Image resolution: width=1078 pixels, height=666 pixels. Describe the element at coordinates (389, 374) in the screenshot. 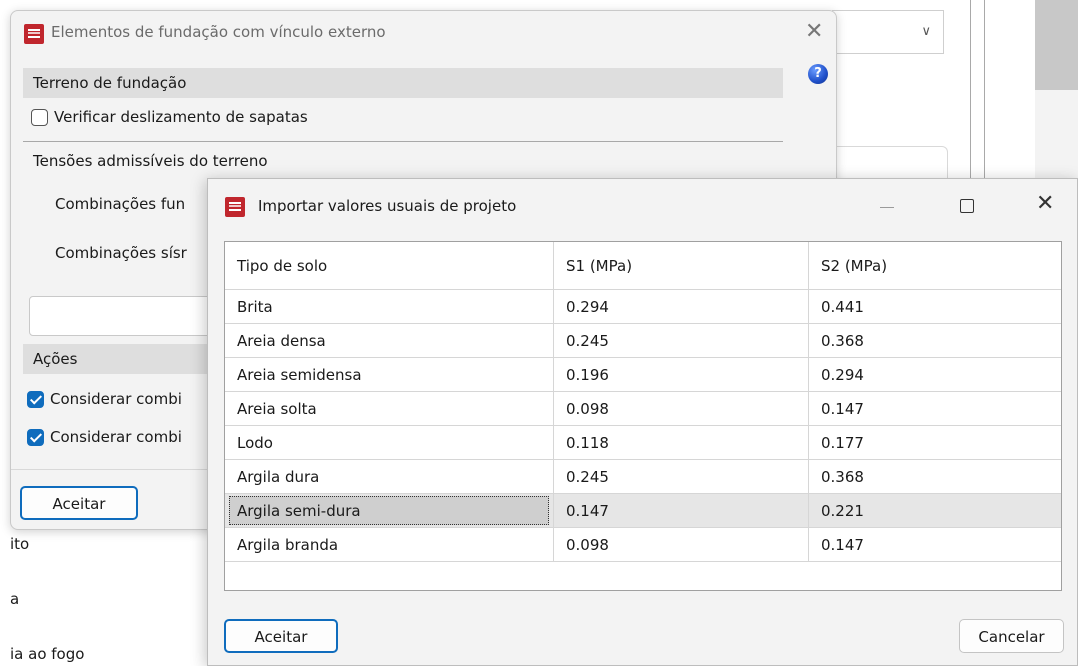

I see `cell-tipo-de-solo: Areia semidensa` at that location.